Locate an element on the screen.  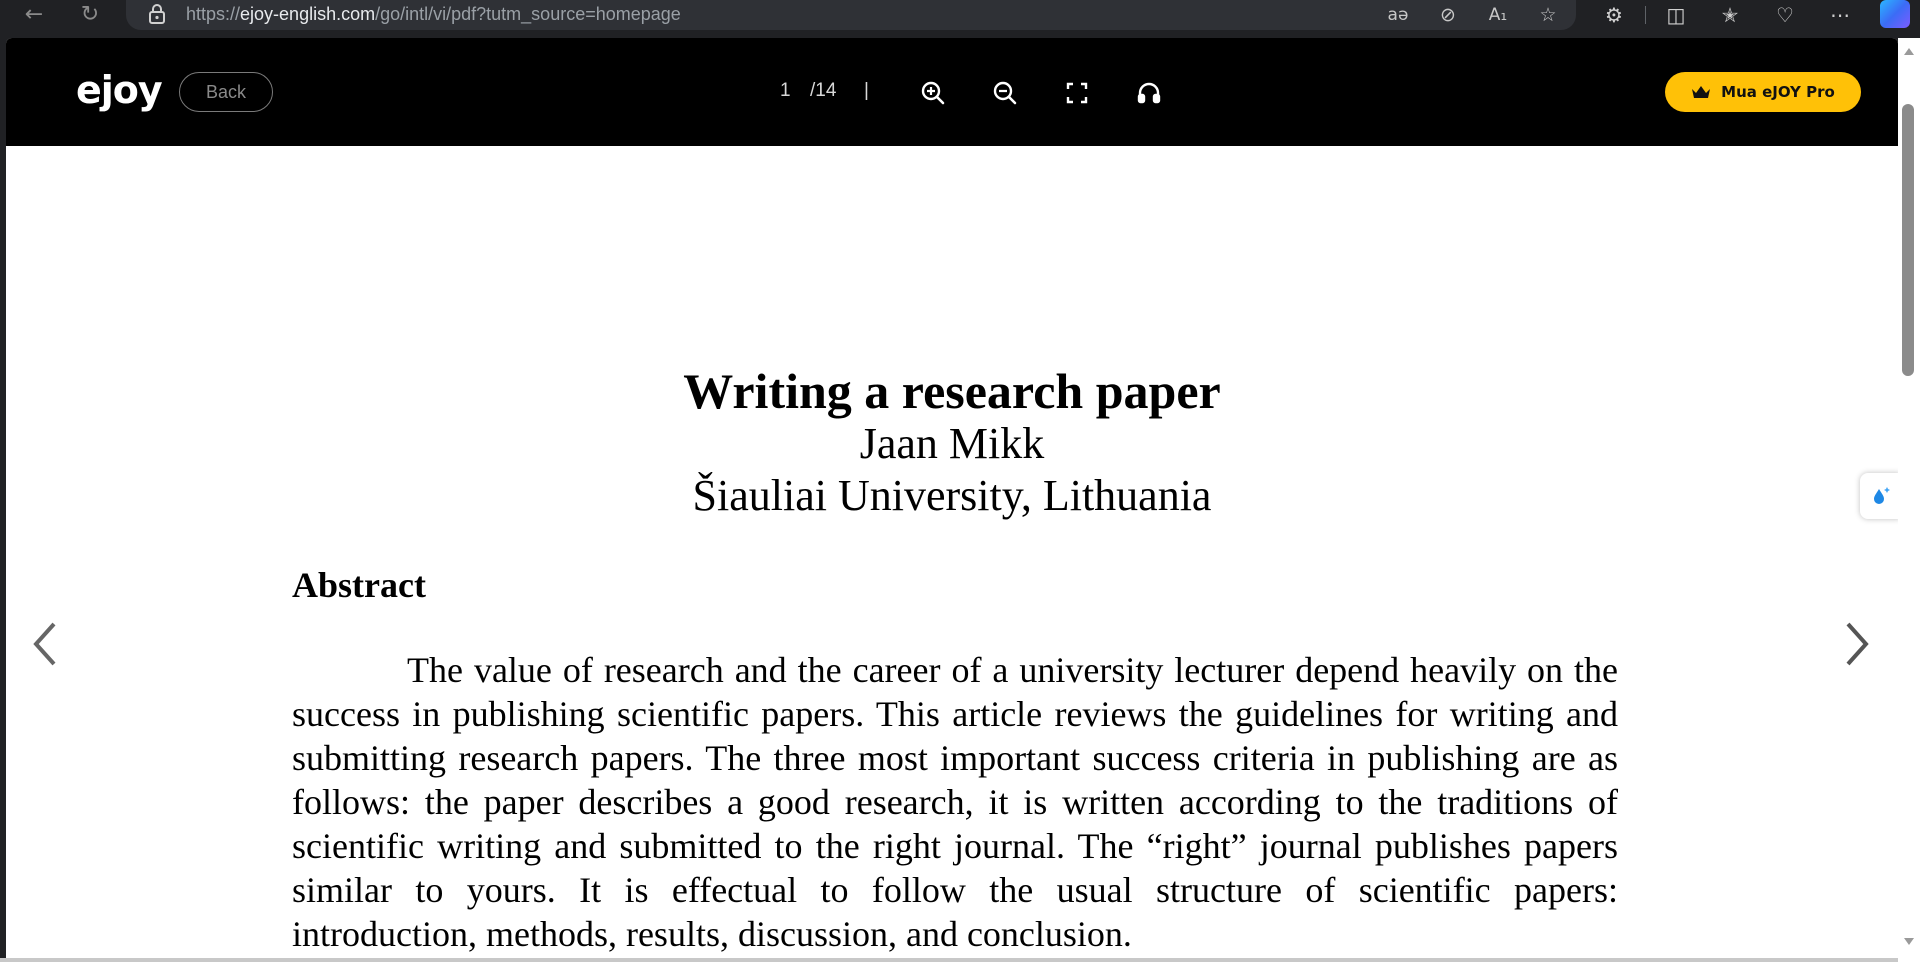
reload-icon: ↻ is located at coordinates (90, 14).